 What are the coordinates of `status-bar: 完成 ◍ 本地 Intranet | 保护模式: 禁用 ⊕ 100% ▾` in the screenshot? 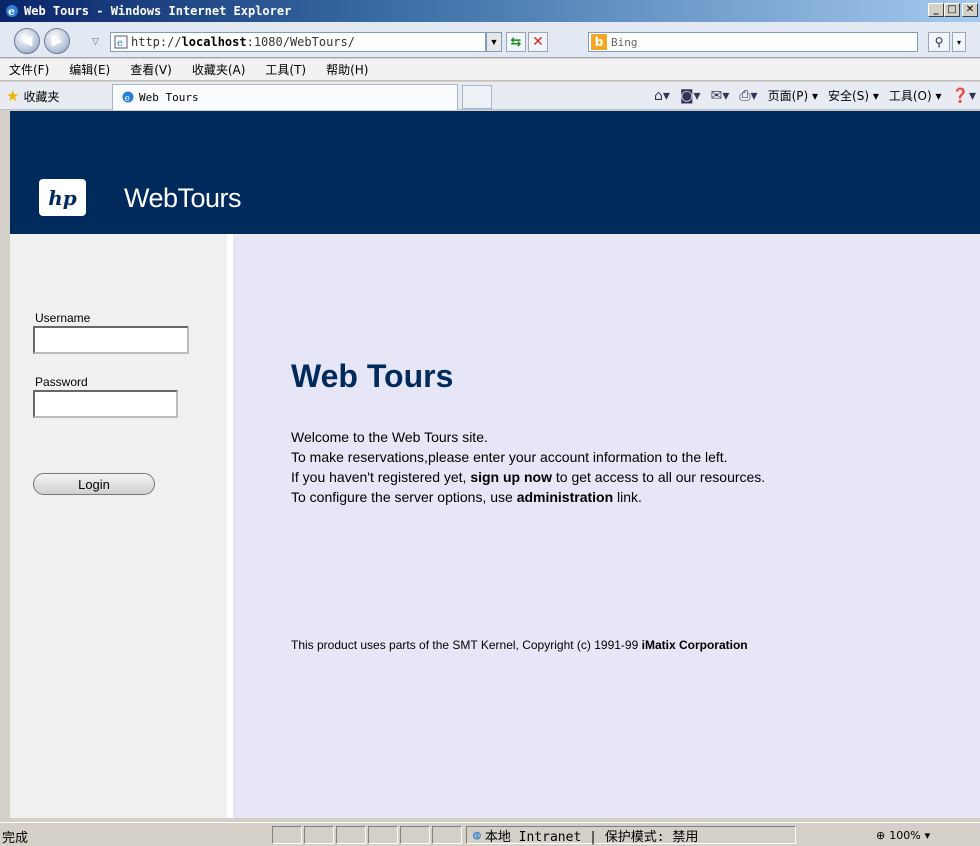 It's located at (490, 834).